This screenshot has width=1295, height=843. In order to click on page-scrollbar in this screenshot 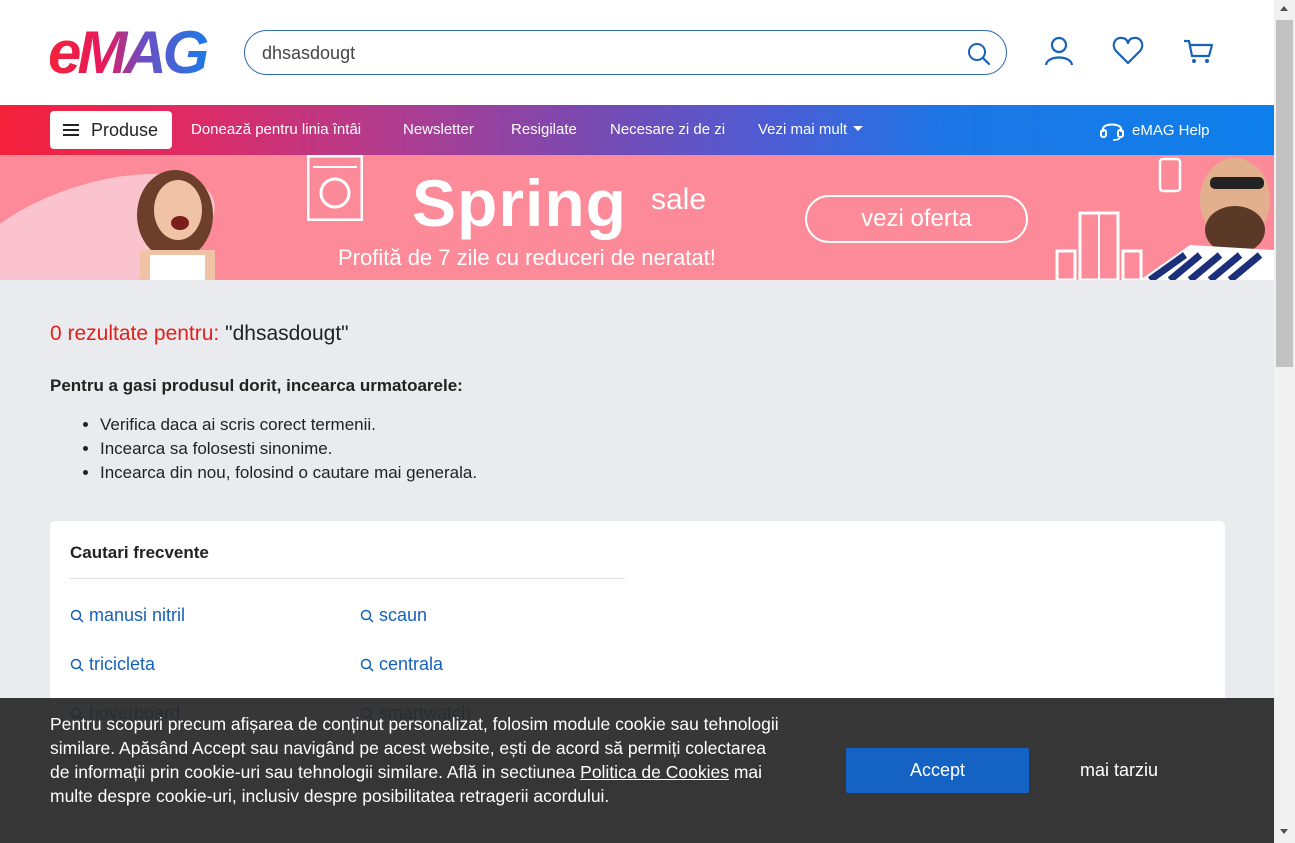, I will do `click(1284, 421)`.